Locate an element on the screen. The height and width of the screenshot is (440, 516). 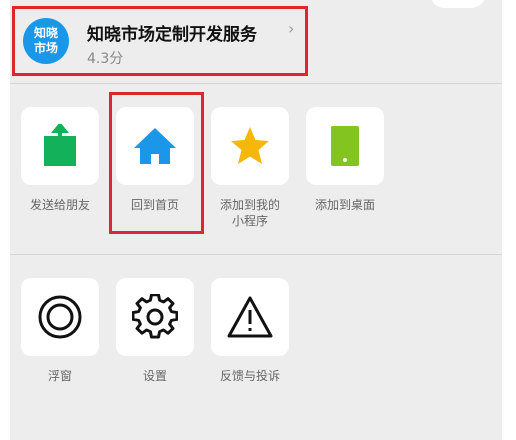
mini-program-header: 知晓 市场 知晓市场定制开发服务 › 4.3分 is located at coordinates (160, 41).